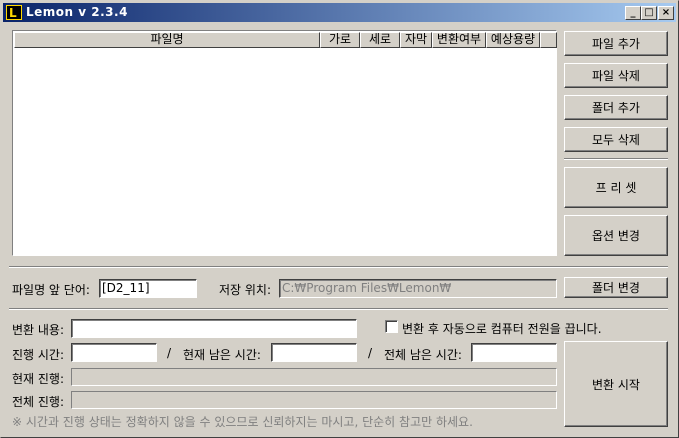 This screenshot has width=679, height=438. What do you see at coordinates (616, 75) in the screenshot?
I see `delete-file-button: 파일 삭제` at bounding box center [616, 75].